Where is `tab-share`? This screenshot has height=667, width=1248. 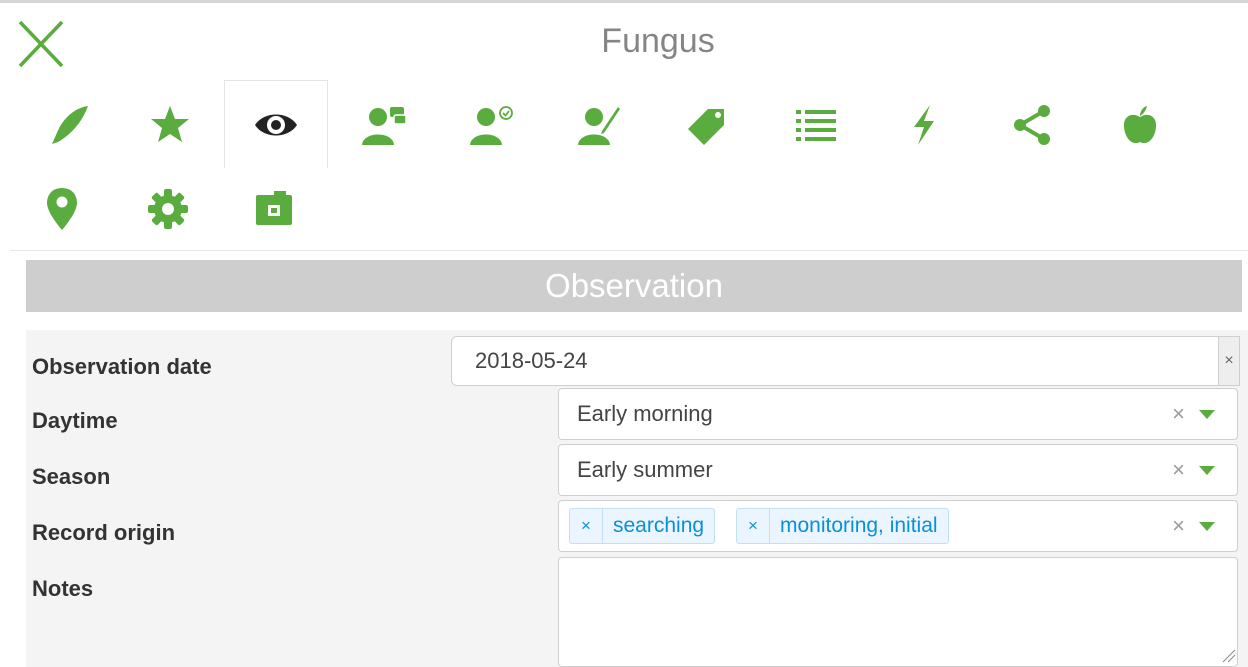
tab-share is located at coordinates (1032, 125).